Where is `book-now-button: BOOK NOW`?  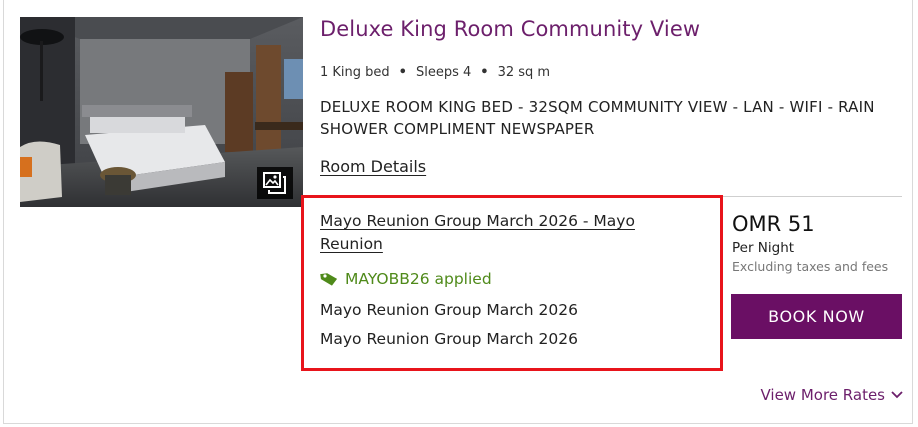
book-now-button: BOOK NOW is located at coordinates (816, 316).